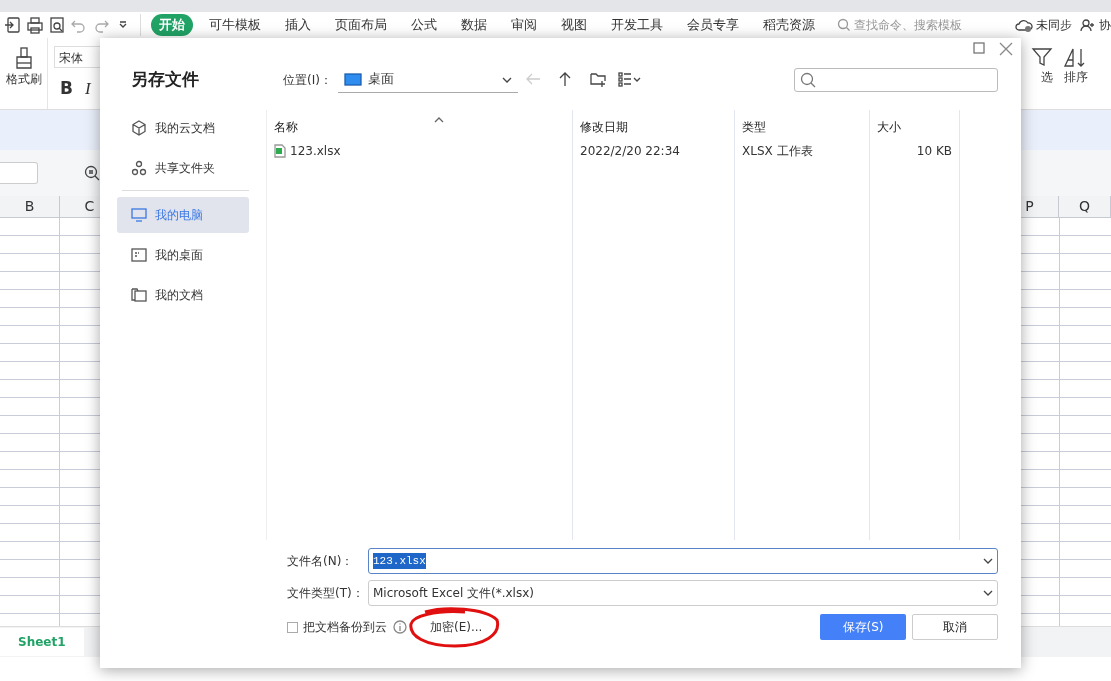  Describe the element at coordinates (889, 127) in the screenshot. I see `column-header: 大小` at that location.